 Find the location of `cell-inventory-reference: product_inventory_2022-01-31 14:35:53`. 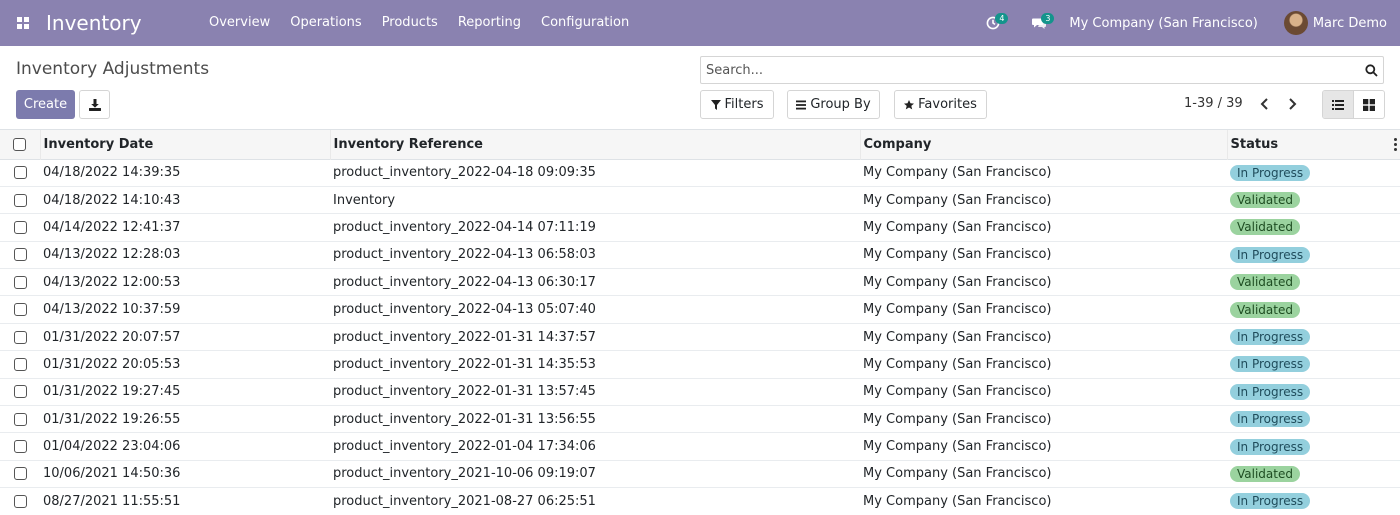

cell-inventory-reference: product_inventory_2022-01-31 14:35:53 is located at coordinates (464, 364).